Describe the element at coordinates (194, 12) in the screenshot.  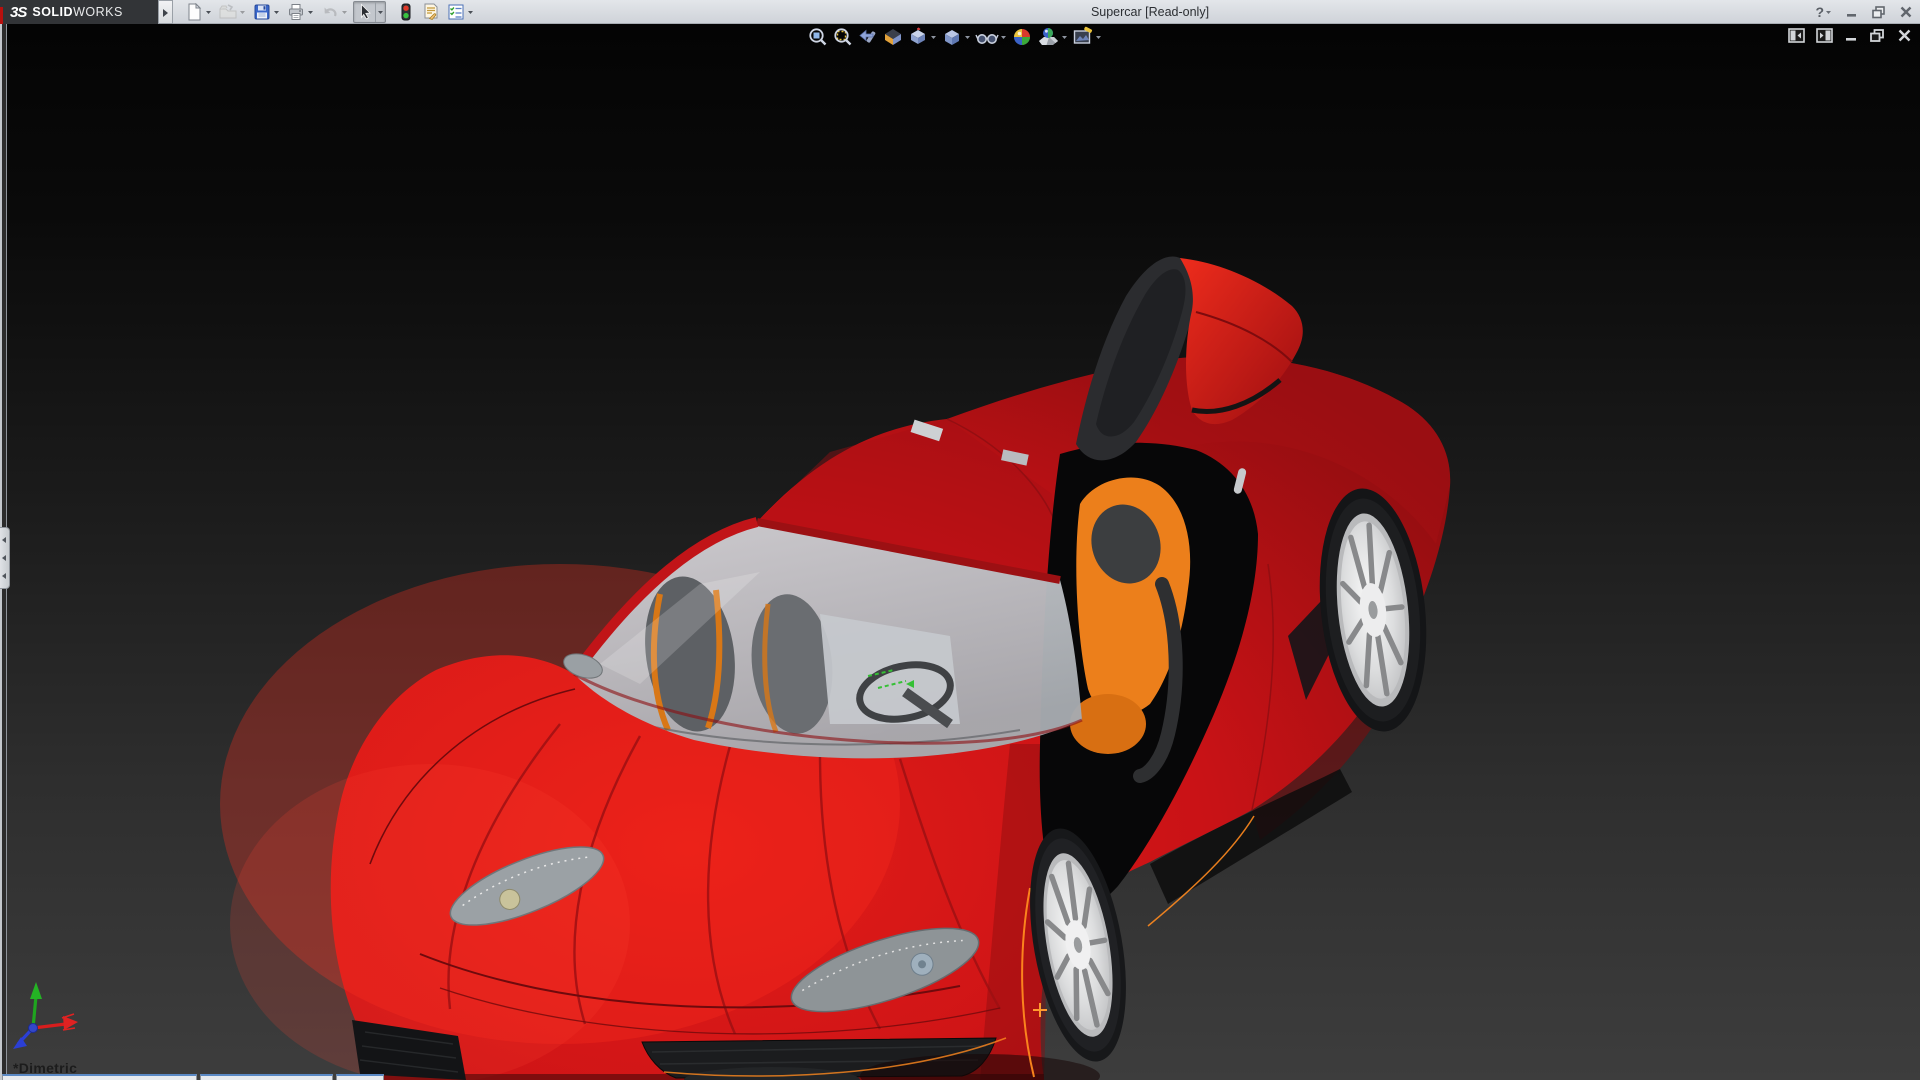
I see `new-document-icon` at that location.